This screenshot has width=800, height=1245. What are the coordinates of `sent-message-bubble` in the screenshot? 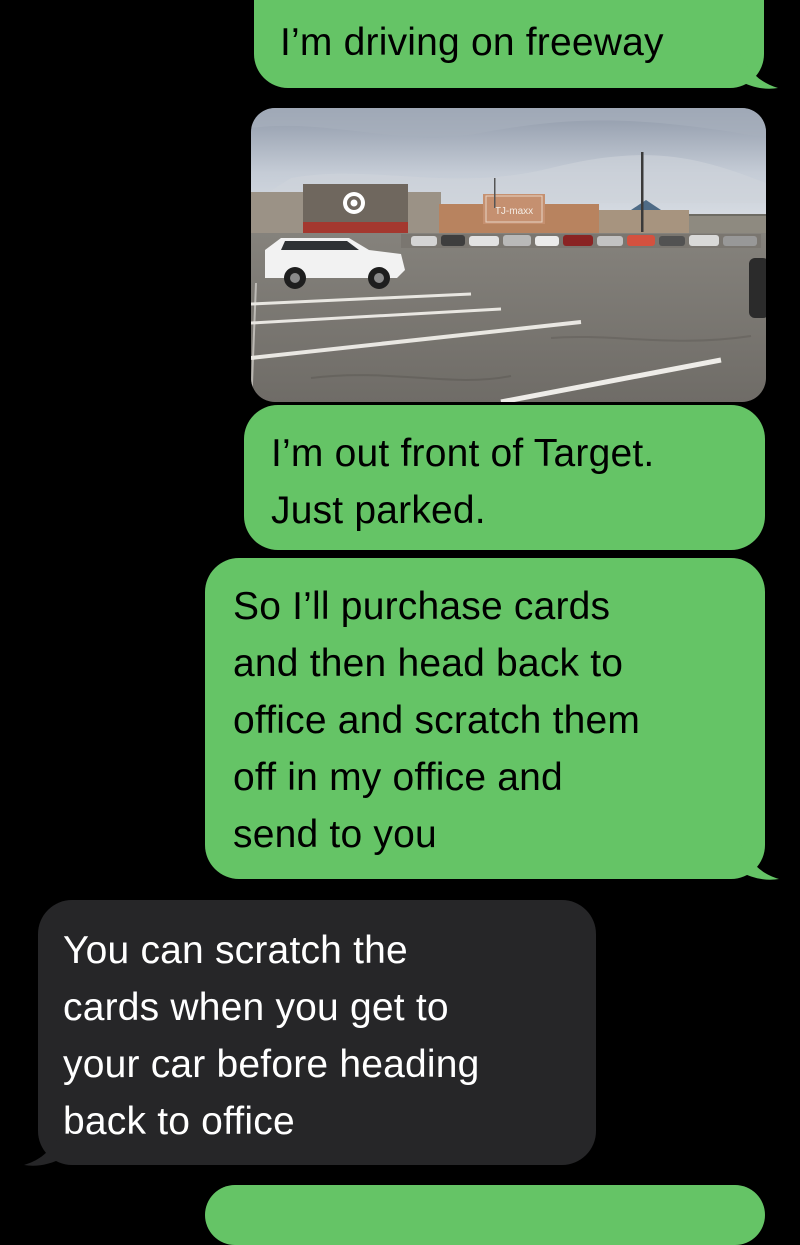 It's located at (485, 1215).